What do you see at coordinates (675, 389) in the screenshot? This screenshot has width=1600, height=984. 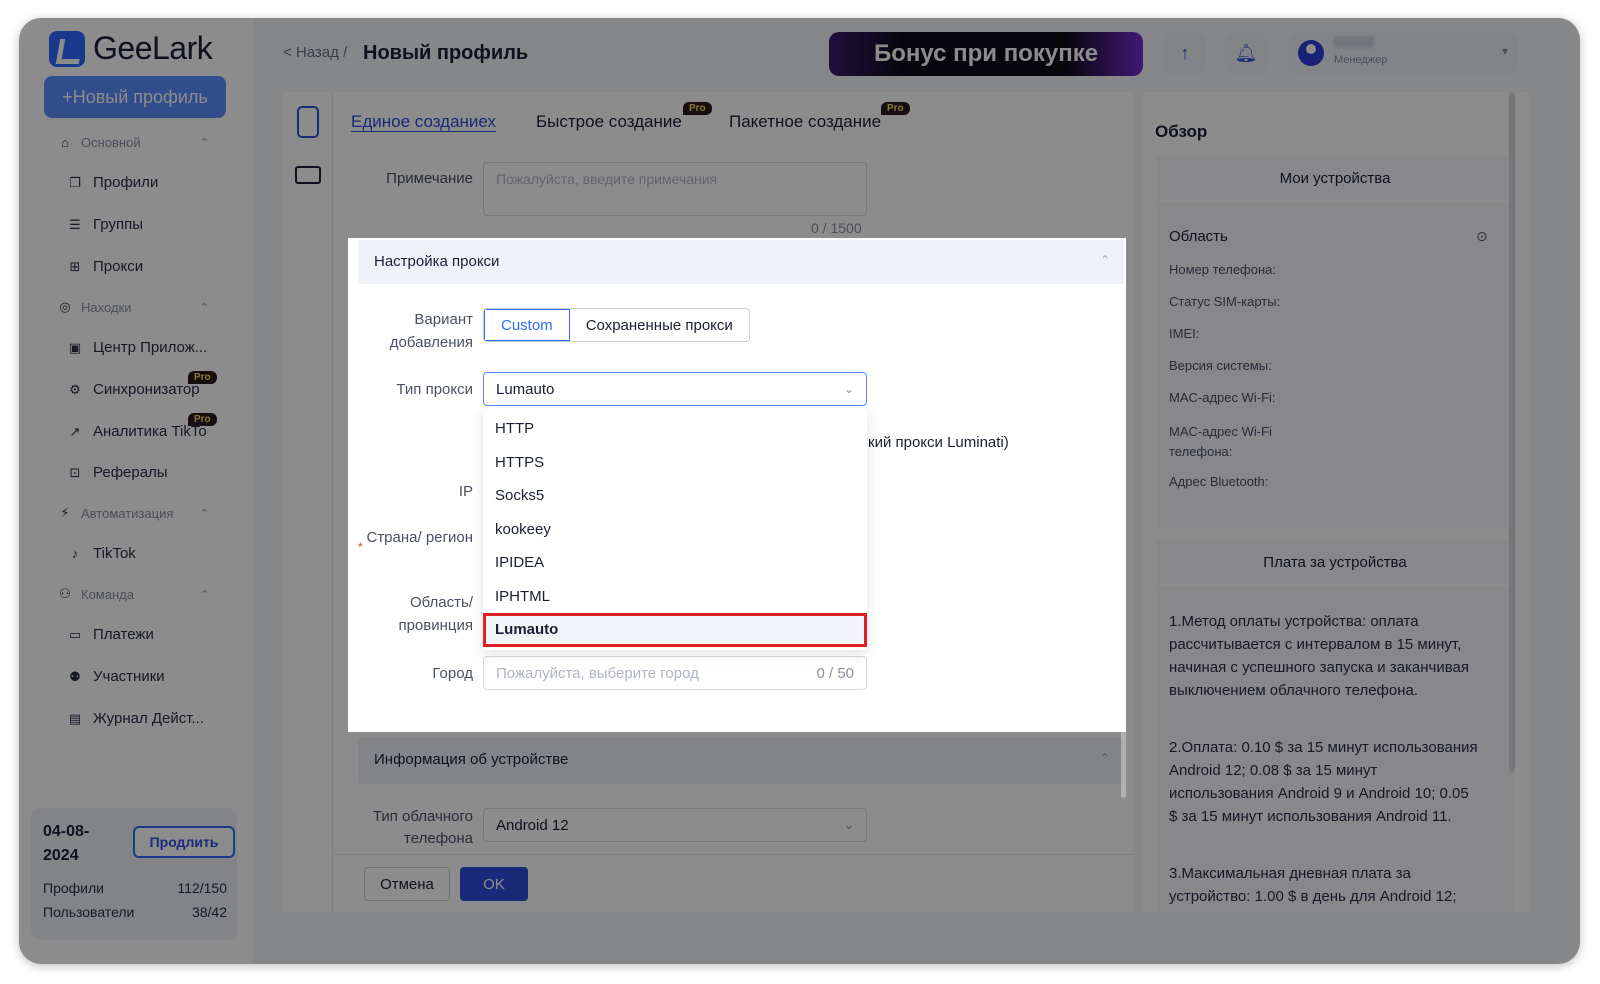 I see `proxy-type-select: Lumauto ⌄` at bounding box center [675, 389].